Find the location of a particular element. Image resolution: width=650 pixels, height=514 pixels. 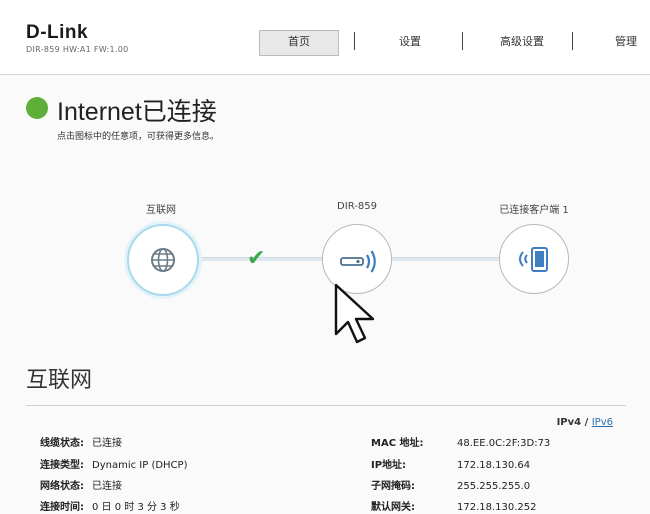

info-key: 网络状态: is located at coordinates (62, 486).